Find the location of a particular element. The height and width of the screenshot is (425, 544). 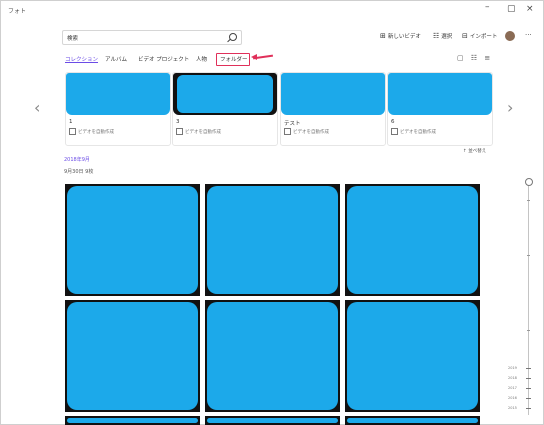

timeline-year-label: 2017 is located at coordinates (512, 388).